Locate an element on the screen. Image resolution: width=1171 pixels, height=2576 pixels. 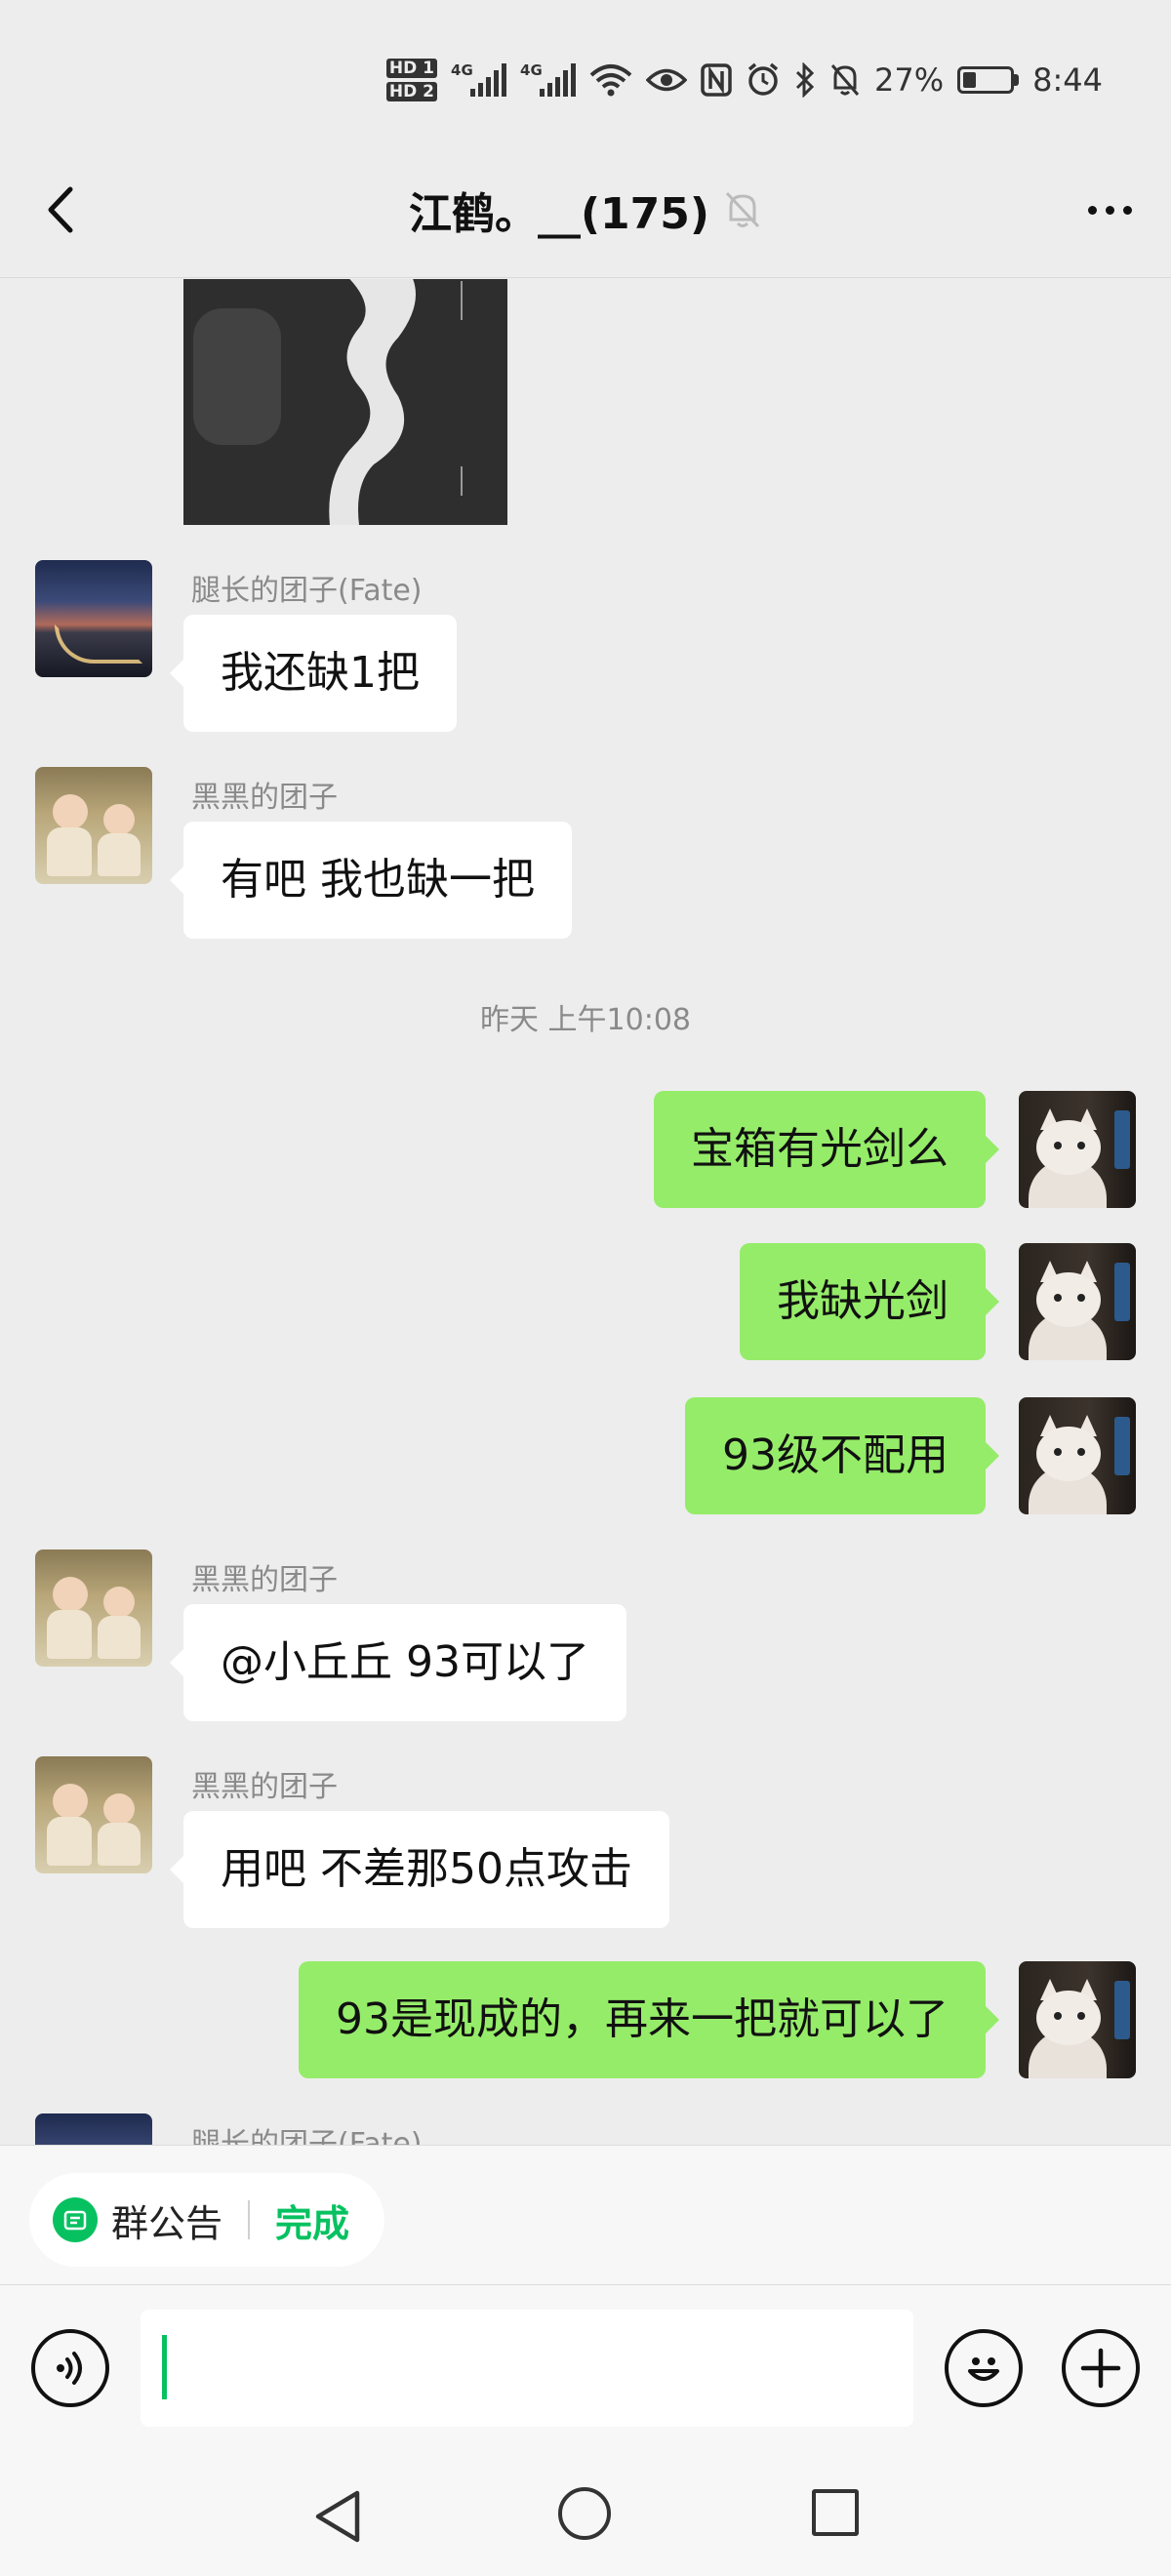
hd2-badge: HD 2 is located at coordinates (411, 91).